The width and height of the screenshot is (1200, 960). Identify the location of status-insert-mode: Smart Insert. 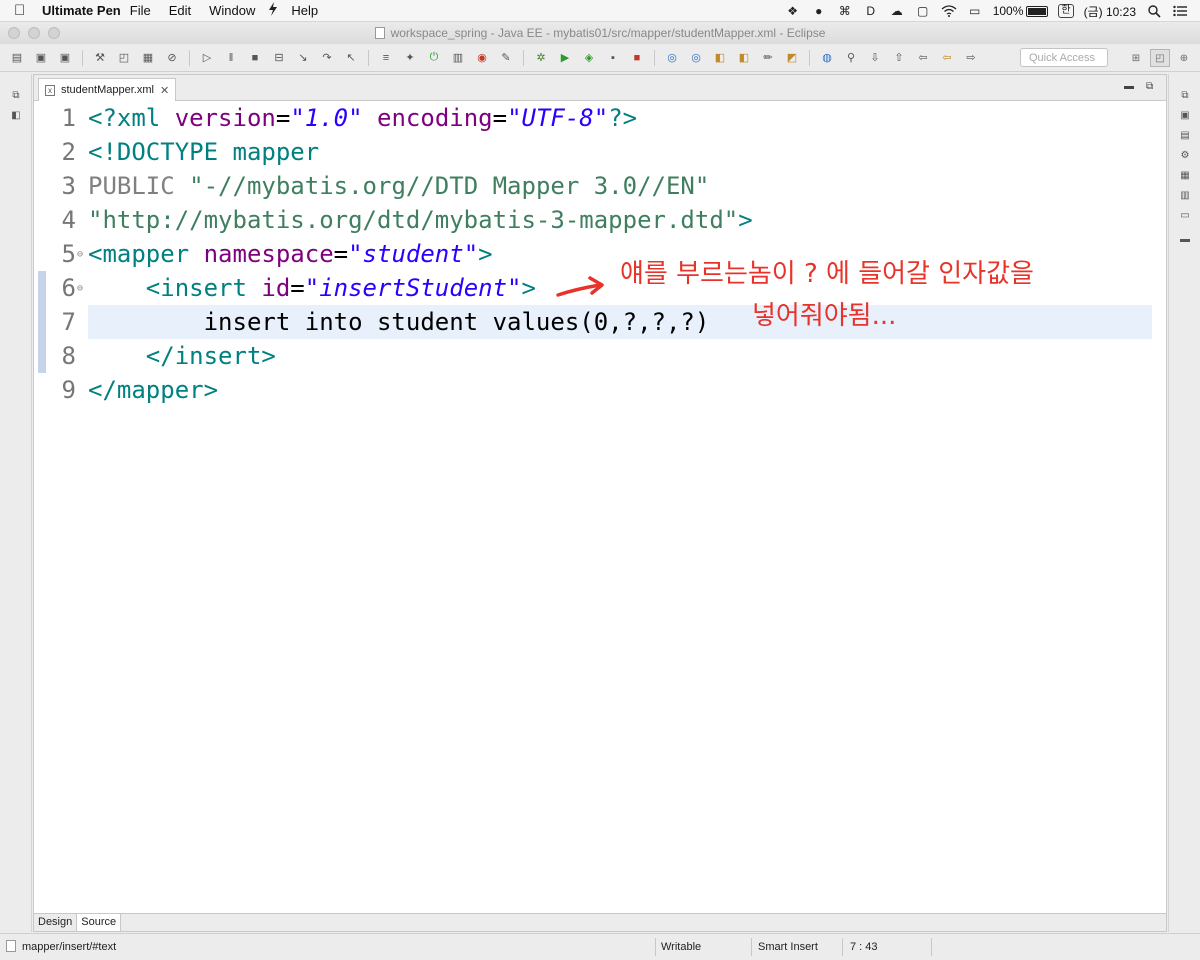
(788, 947).